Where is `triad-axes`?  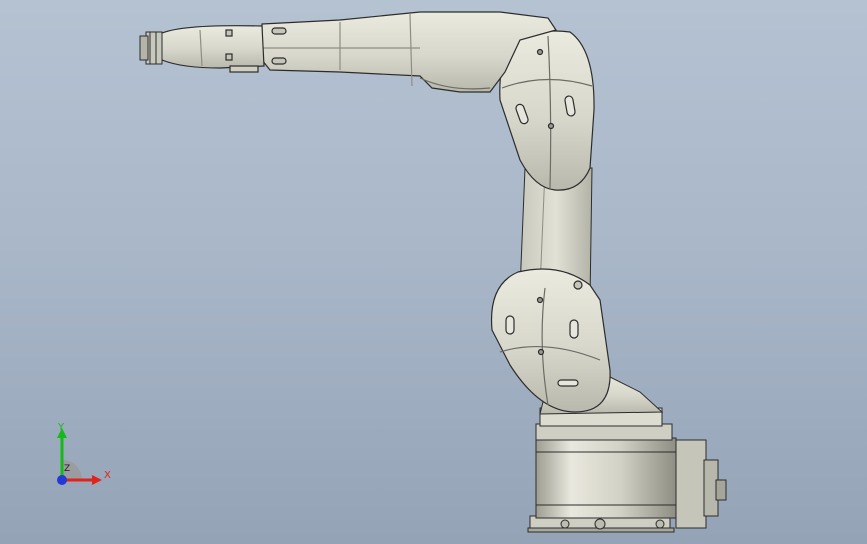
triad-axes is located at coordinates (79, 456).